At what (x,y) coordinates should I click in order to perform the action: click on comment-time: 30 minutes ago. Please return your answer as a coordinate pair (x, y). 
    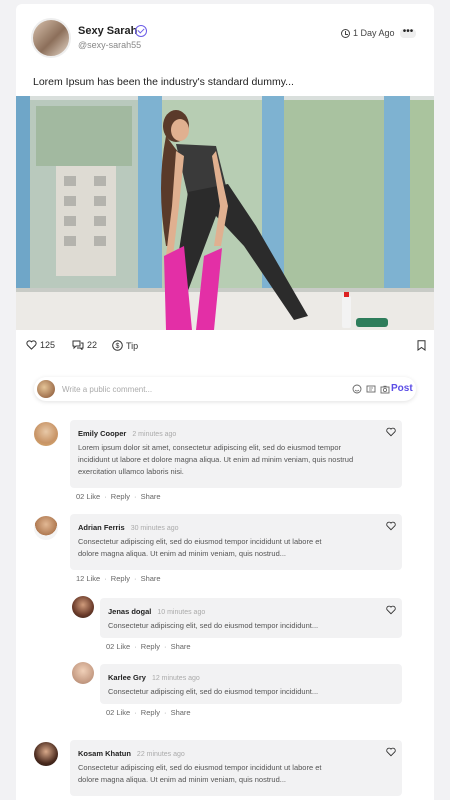
    Looking at the image, I should click on (154, 528).